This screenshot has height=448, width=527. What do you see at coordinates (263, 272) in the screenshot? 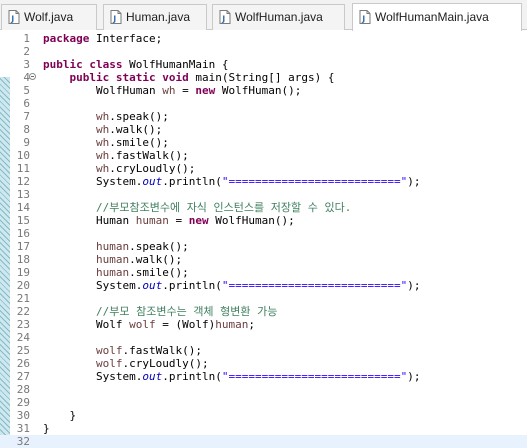
I see `code-line: 19 human.smile();` at bounding box center [263, 272].